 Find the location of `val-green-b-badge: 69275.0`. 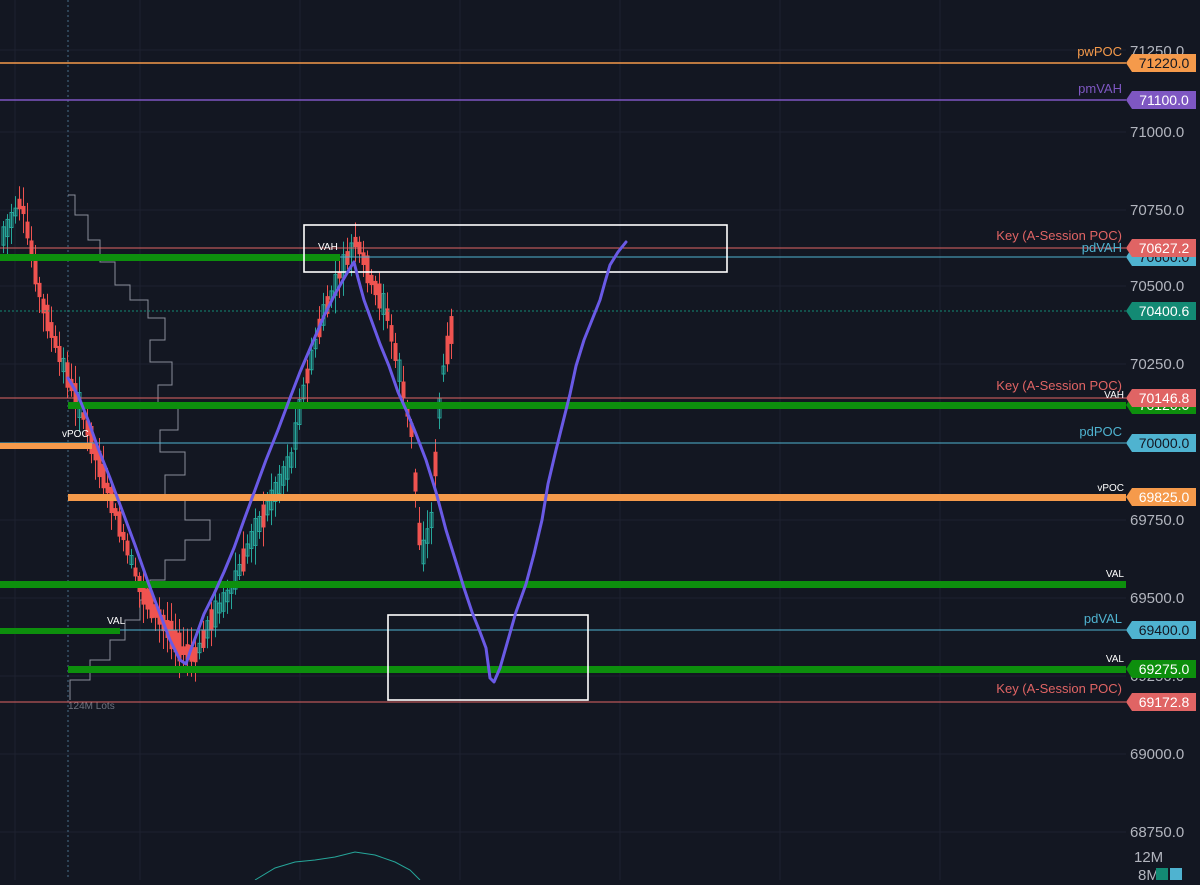

val-green-b-badge: 69275.0 is located at coordinates (1161, 669).